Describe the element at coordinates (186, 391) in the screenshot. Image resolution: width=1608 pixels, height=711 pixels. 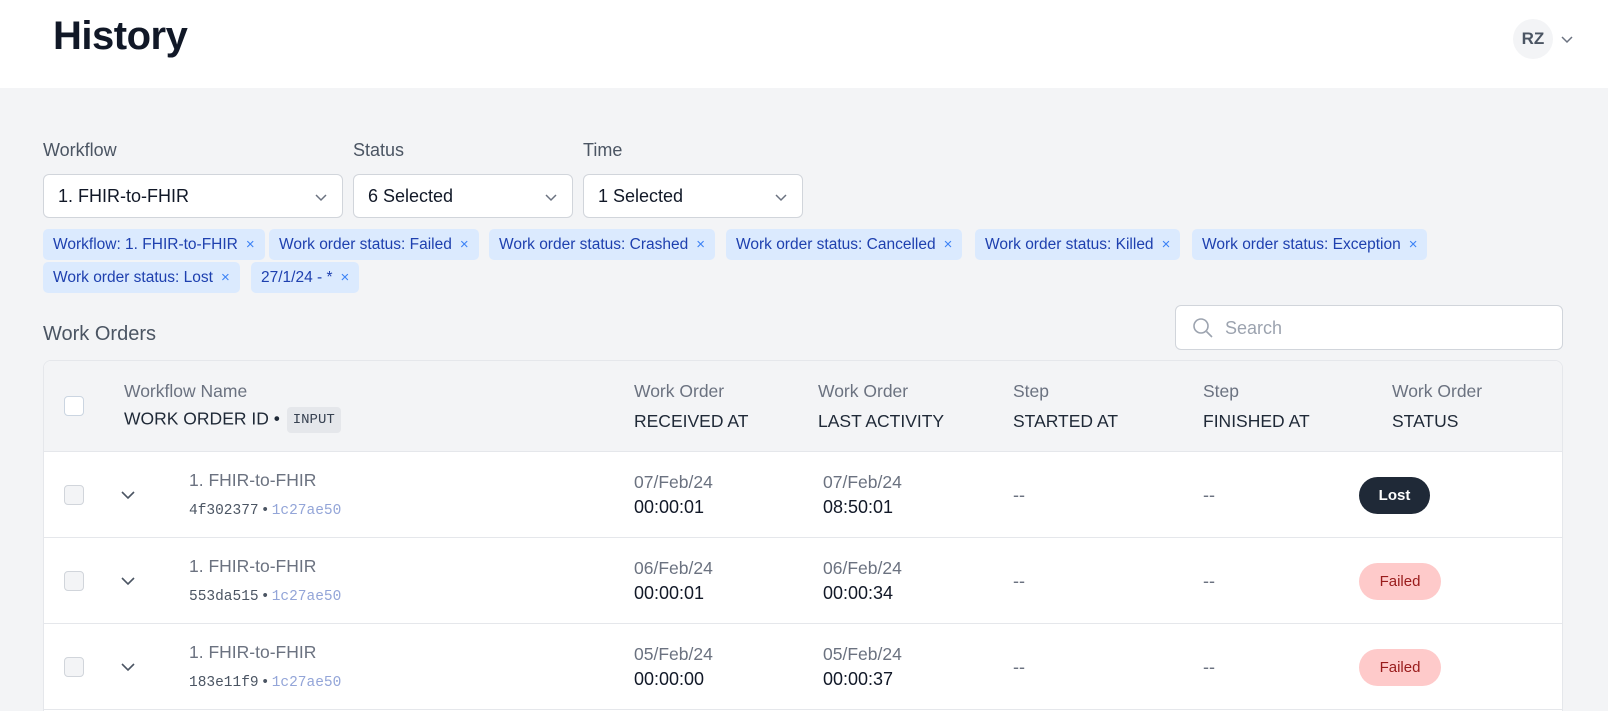
I see `col-workflow-name: Workflow Name` at that location.